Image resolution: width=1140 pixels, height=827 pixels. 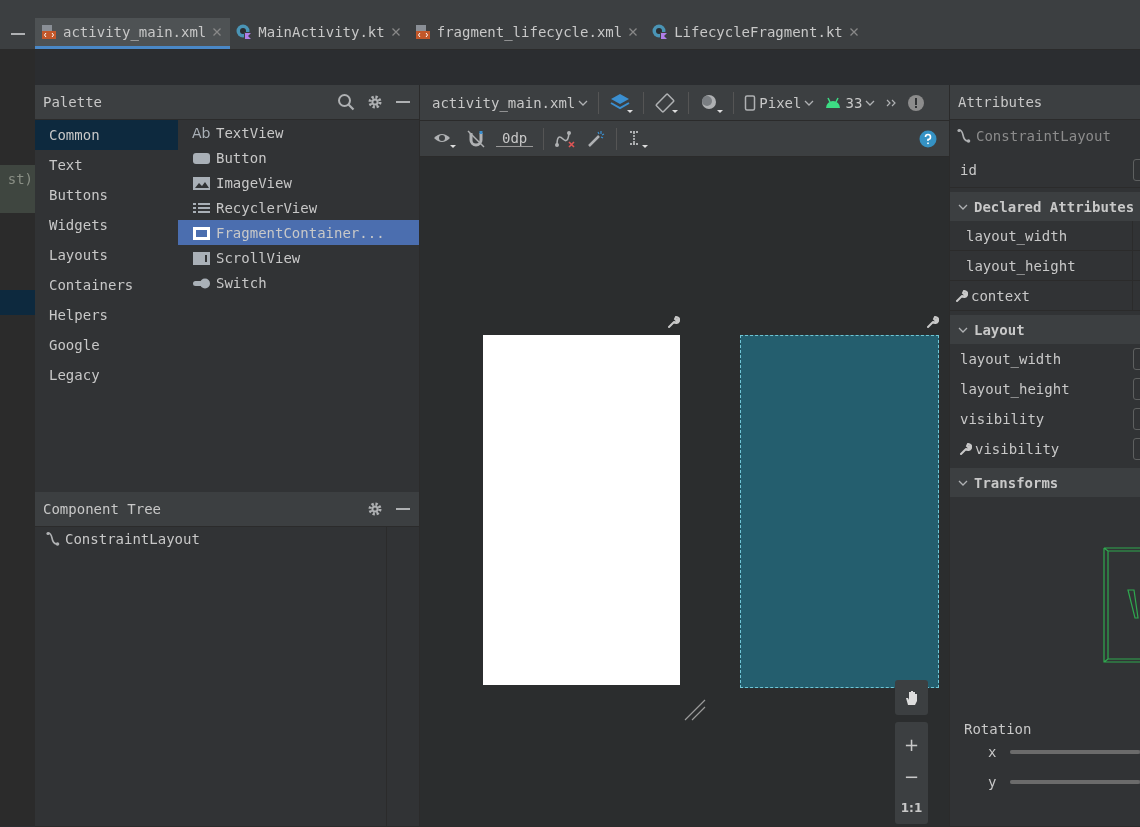 What do you see at coordinates (106, 255) in the screenshot?
I see `palette-category: Layouts` at bounding box center [106, 255].